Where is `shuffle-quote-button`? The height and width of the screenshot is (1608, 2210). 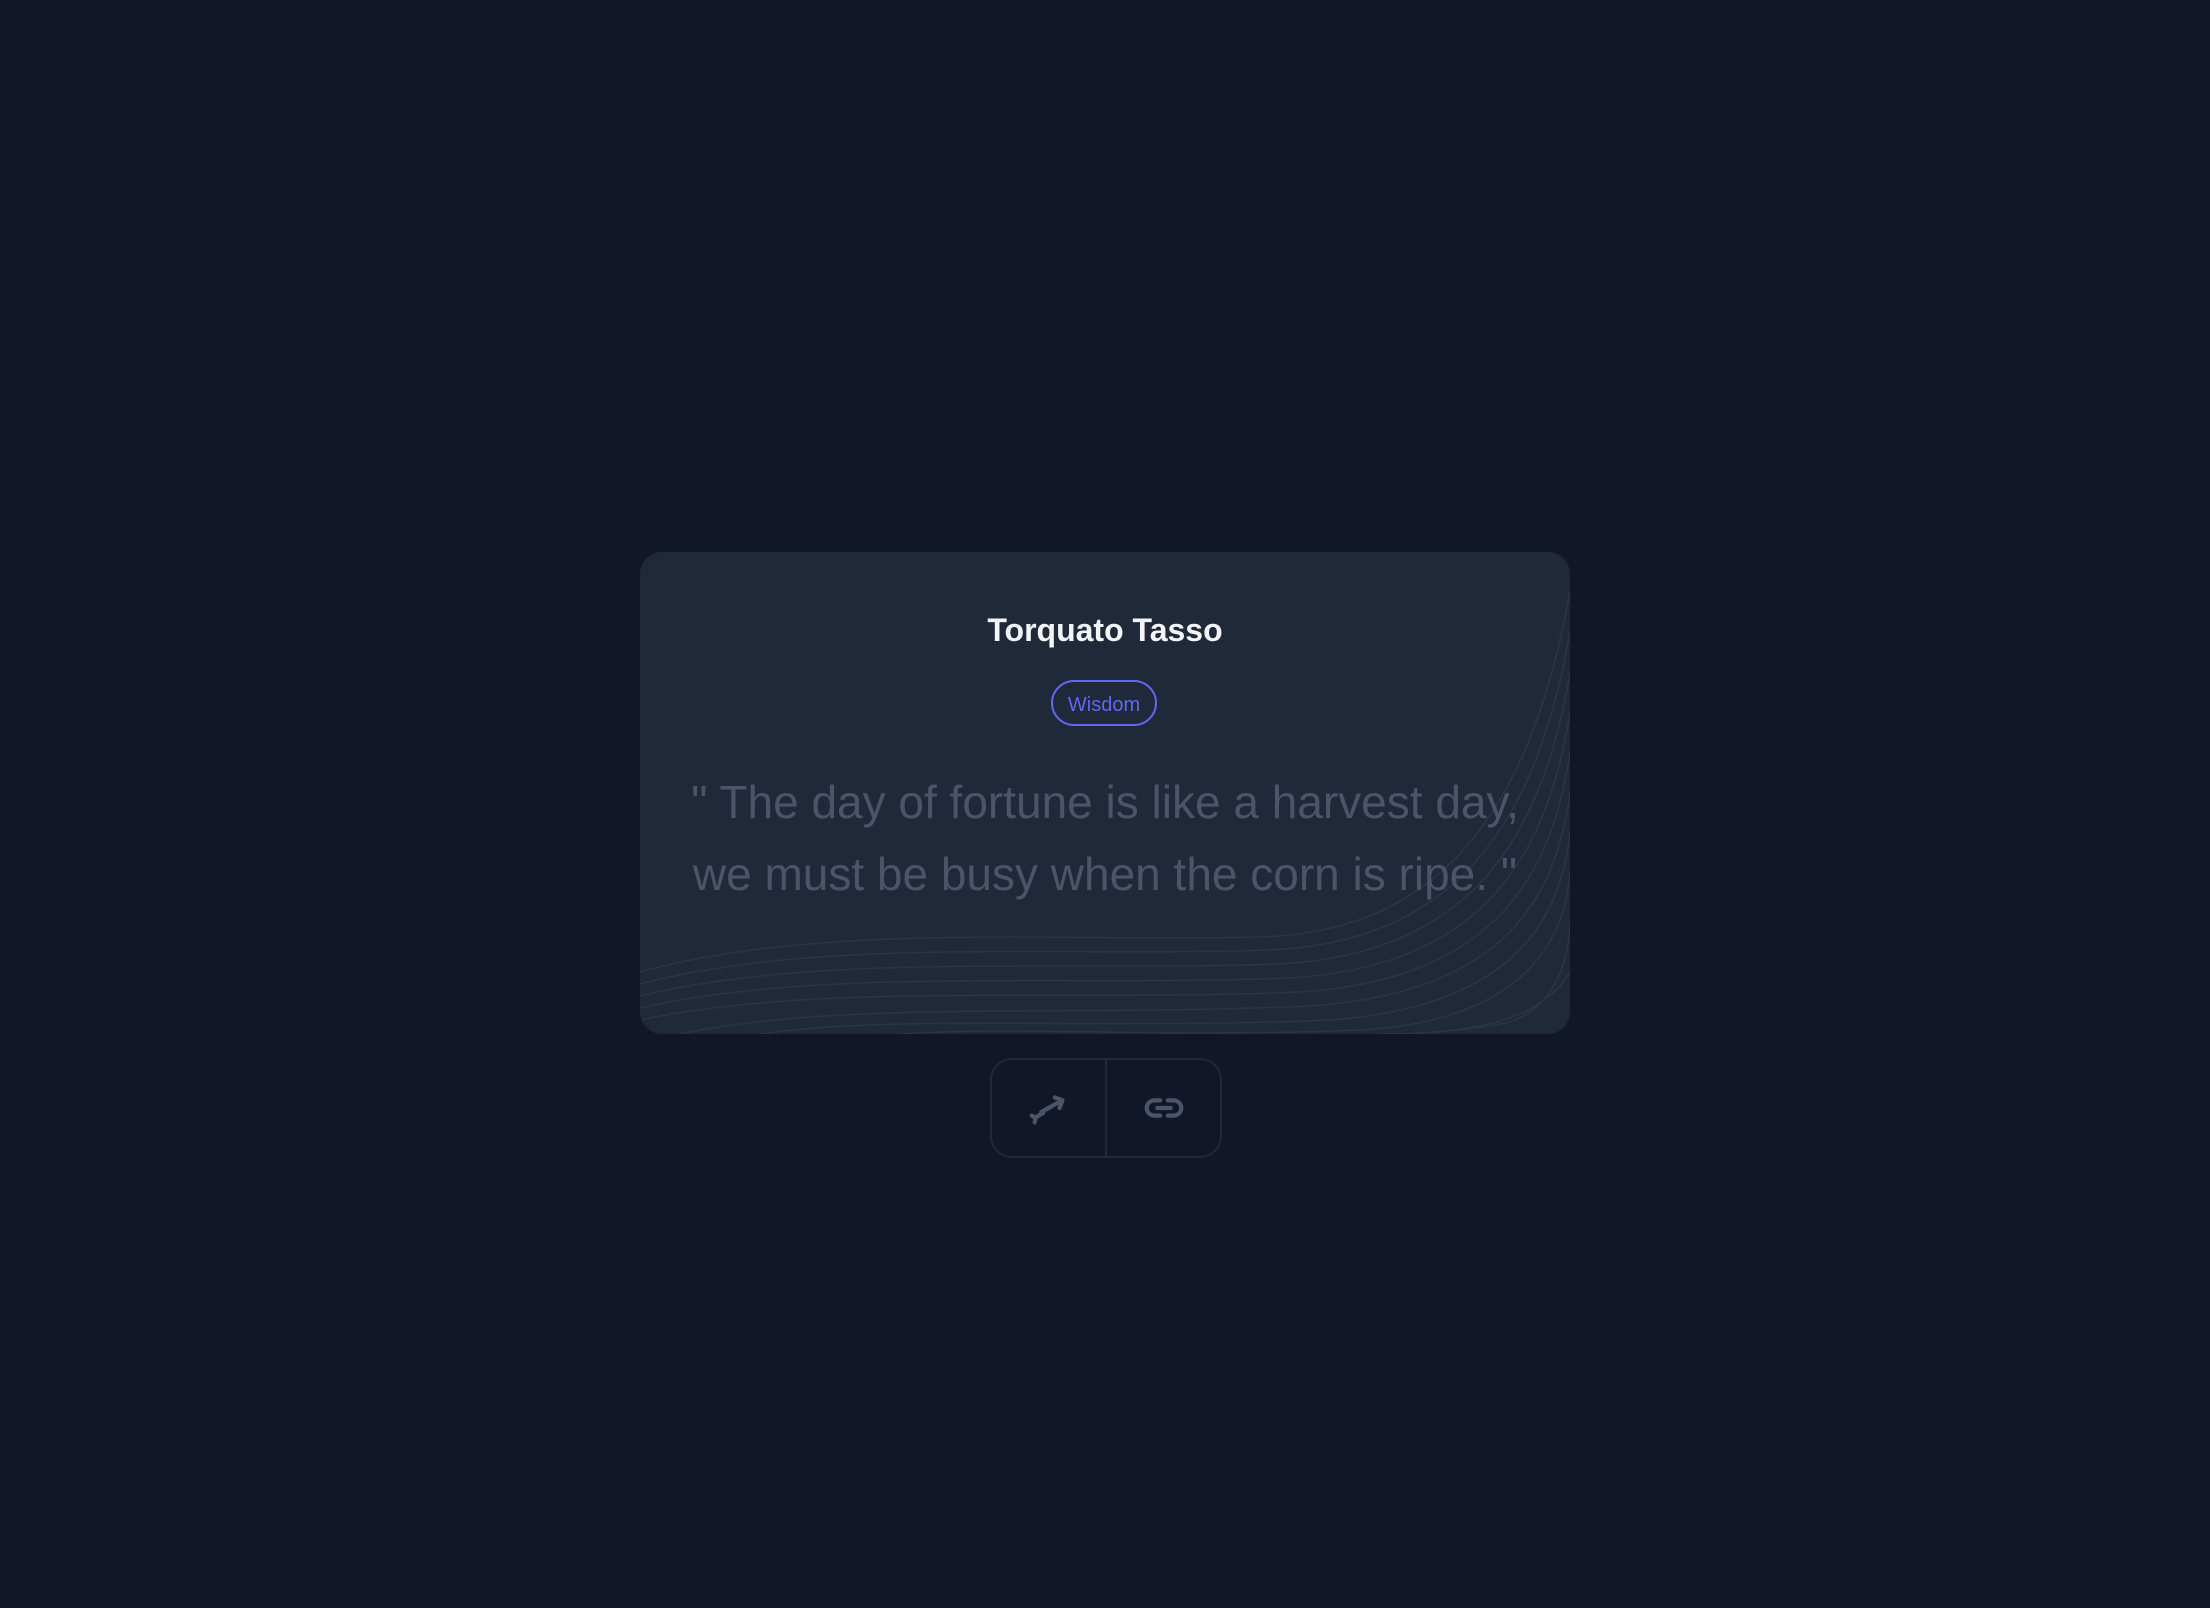
shuffle-quote-button is located at coordinates (1048, 1108).